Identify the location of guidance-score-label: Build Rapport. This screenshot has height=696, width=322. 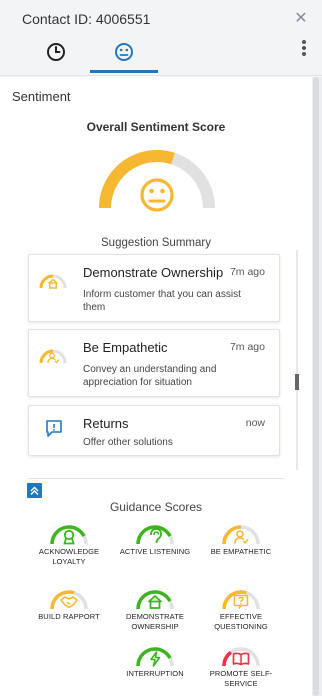
(69, 616).